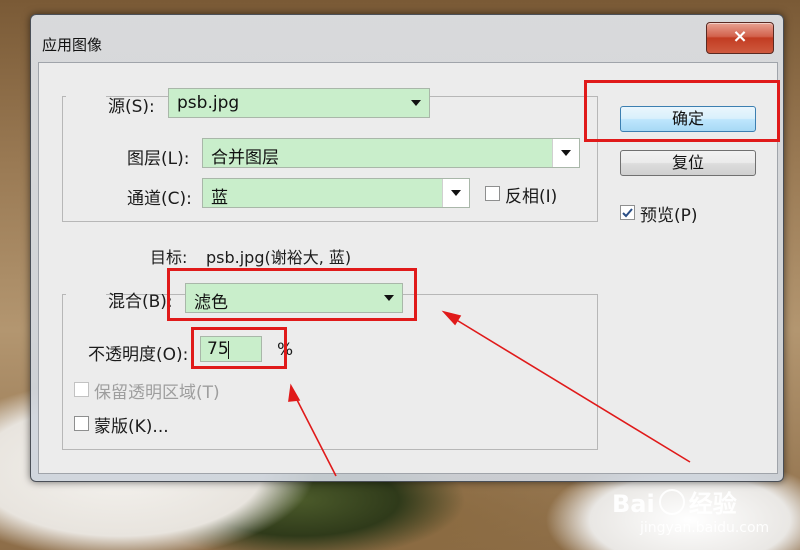  I want to click on preview-checkbox, so click(627, 212).